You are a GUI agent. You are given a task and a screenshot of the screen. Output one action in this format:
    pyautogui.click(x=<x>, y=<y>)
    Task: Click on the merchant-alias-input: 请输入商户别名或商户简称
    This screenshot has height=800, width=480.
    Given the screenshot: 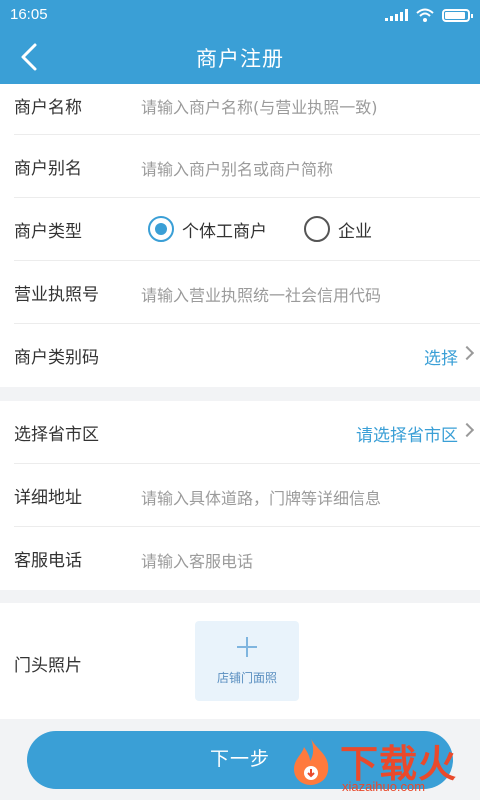 What is the action you would take?
    pyautogui.click(x=237, y=168)
    